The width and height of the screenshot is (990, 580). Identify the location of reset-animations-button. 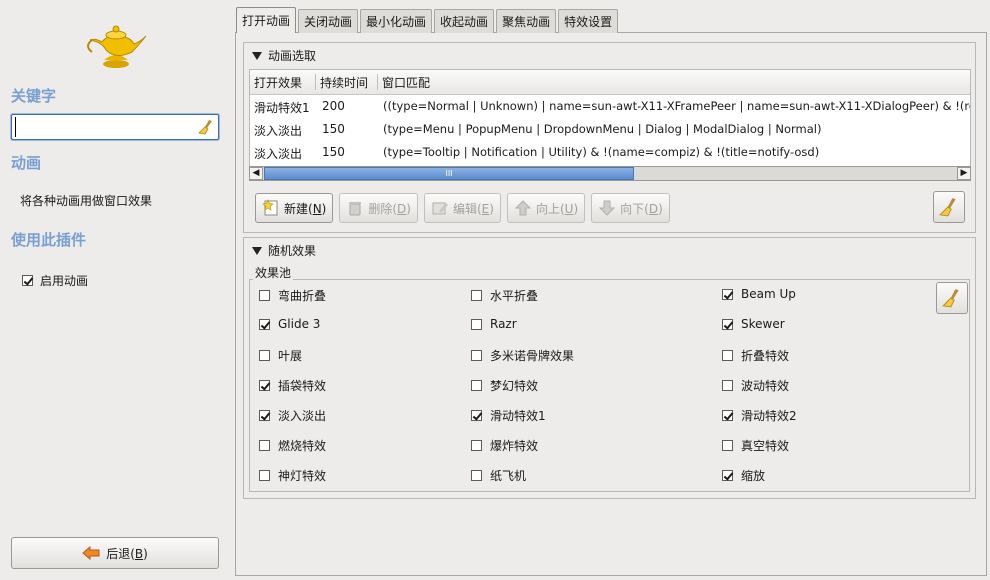
(949, 207).